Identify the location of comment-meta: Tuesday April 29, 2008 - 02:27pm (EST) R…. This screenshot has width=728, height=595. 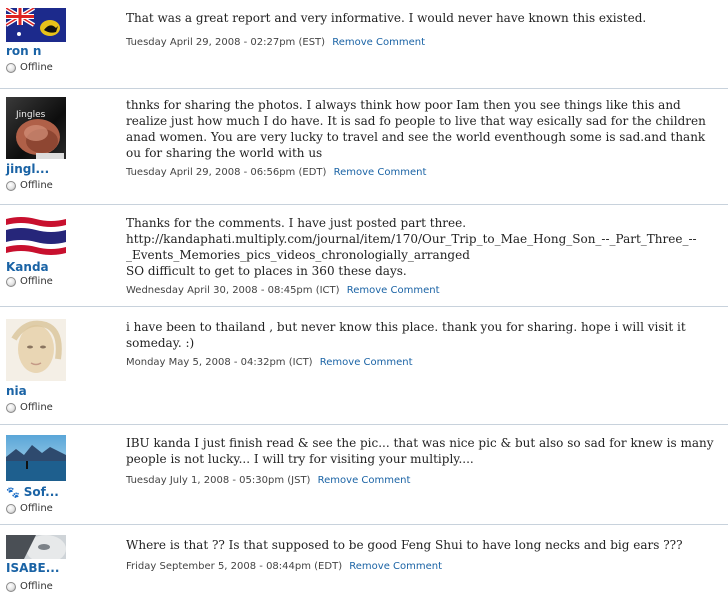
(275, 42).